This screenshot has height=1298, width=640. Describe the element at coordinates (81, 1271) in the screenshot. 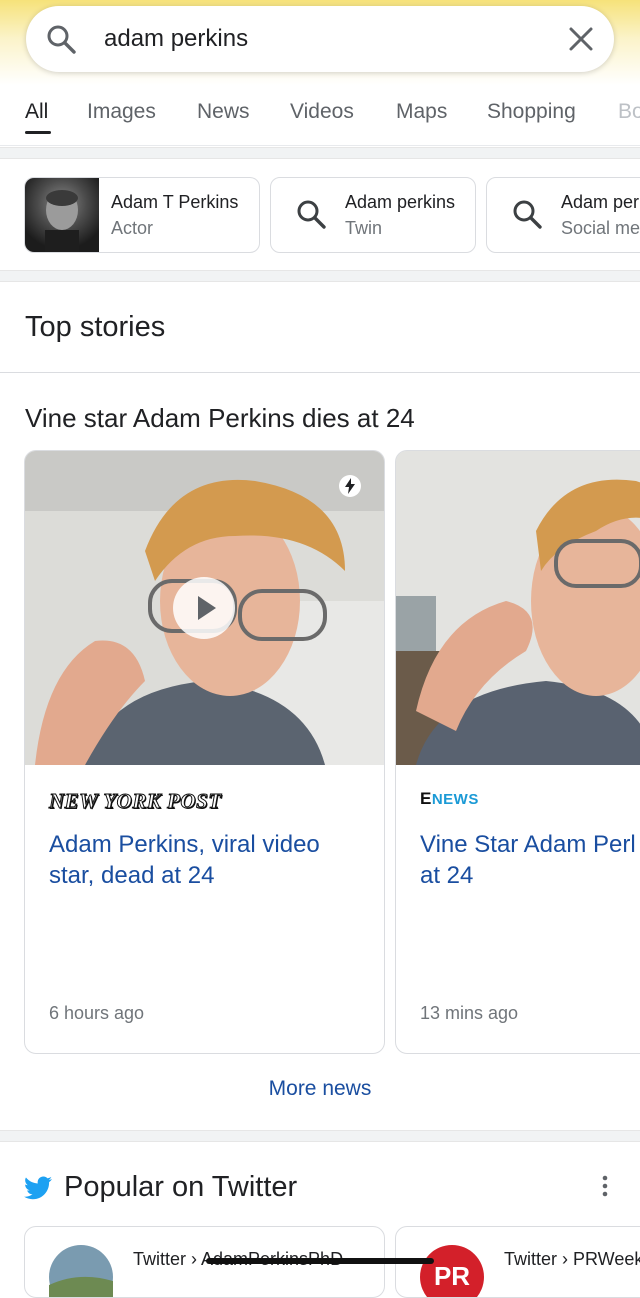

I see `avatar` at that location.